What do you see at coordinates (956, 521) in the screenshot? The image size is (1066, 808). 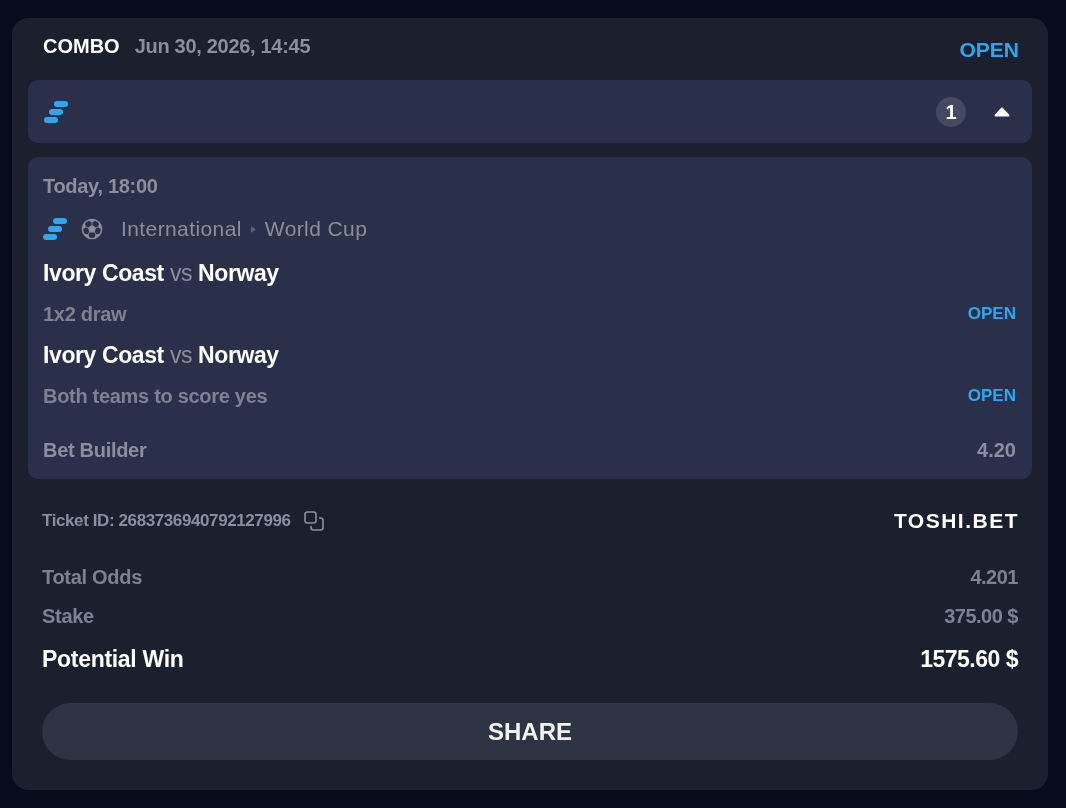 I see `brand-name: TOSHI.BET` at bounding box center [956, 521].